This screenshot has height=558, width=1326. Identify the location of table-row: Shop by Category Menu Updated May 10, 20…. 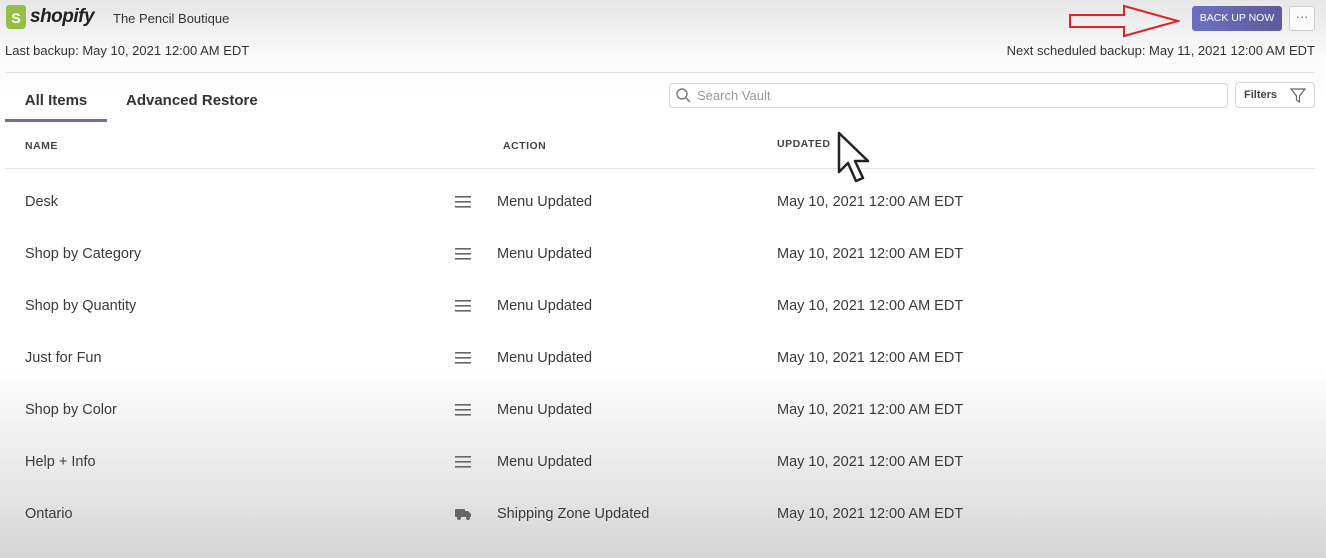
(663, 272).